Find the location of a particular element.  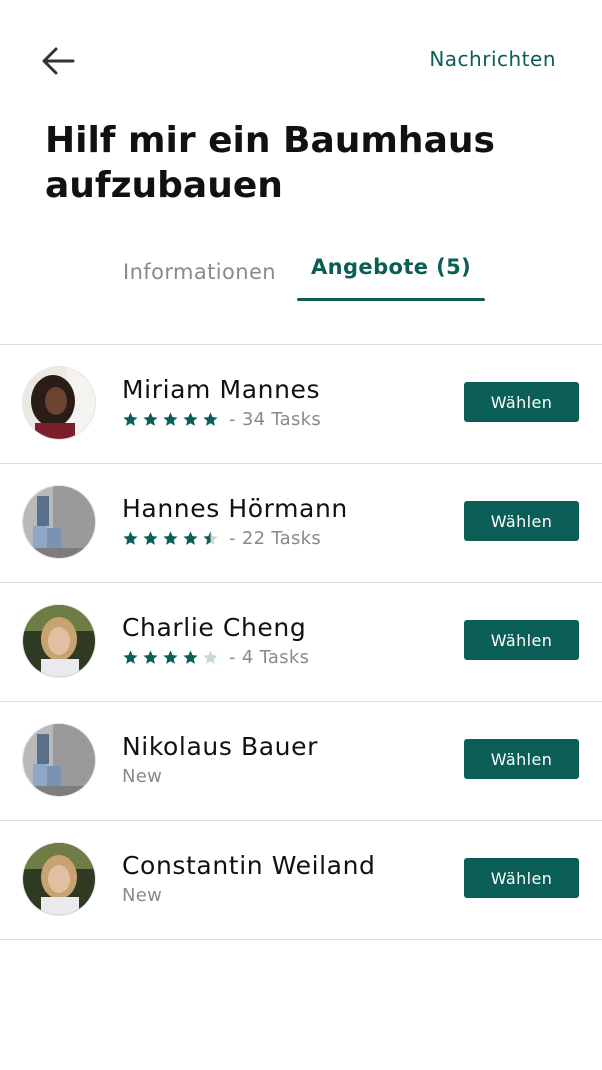

offer-name: Constantin Weiland is located at coordinates (249, 865).